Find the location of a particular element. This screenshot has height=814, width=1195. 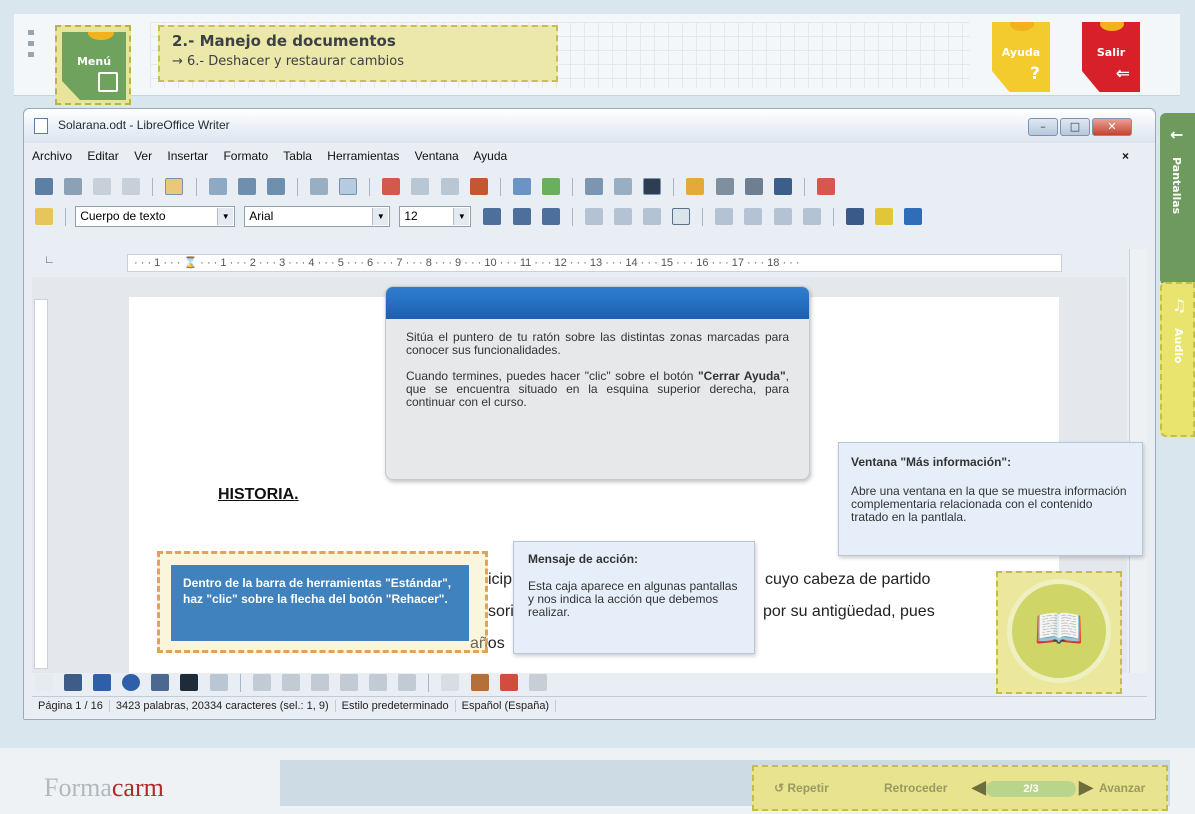

basic-shapes-icon is located at coordinates (261, 682).